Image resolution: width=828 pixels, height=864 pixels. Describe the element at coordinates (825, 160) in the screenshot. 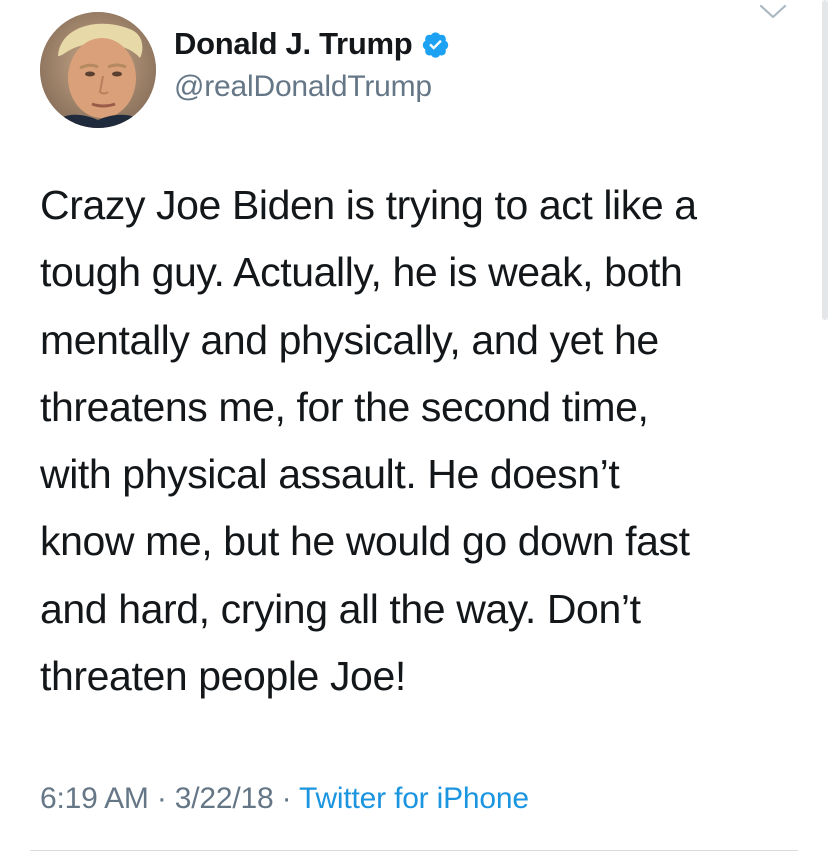

I see `scrollbar` at that location.